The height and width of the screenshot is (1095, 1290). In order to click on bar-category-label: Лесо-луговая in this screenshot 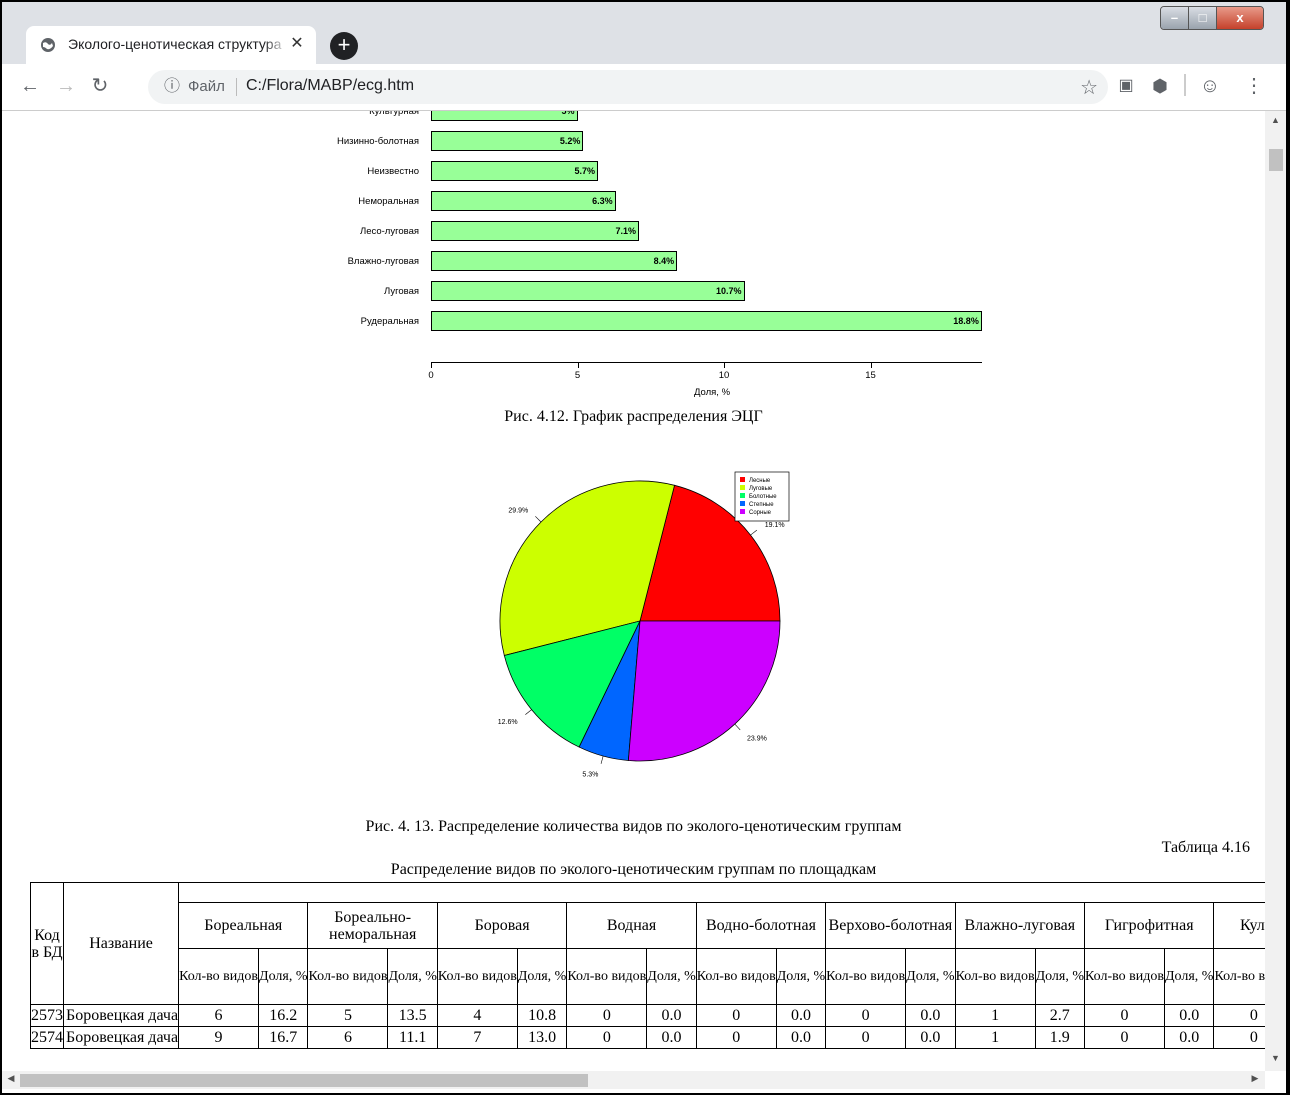, I will do `click(389, 231)`.